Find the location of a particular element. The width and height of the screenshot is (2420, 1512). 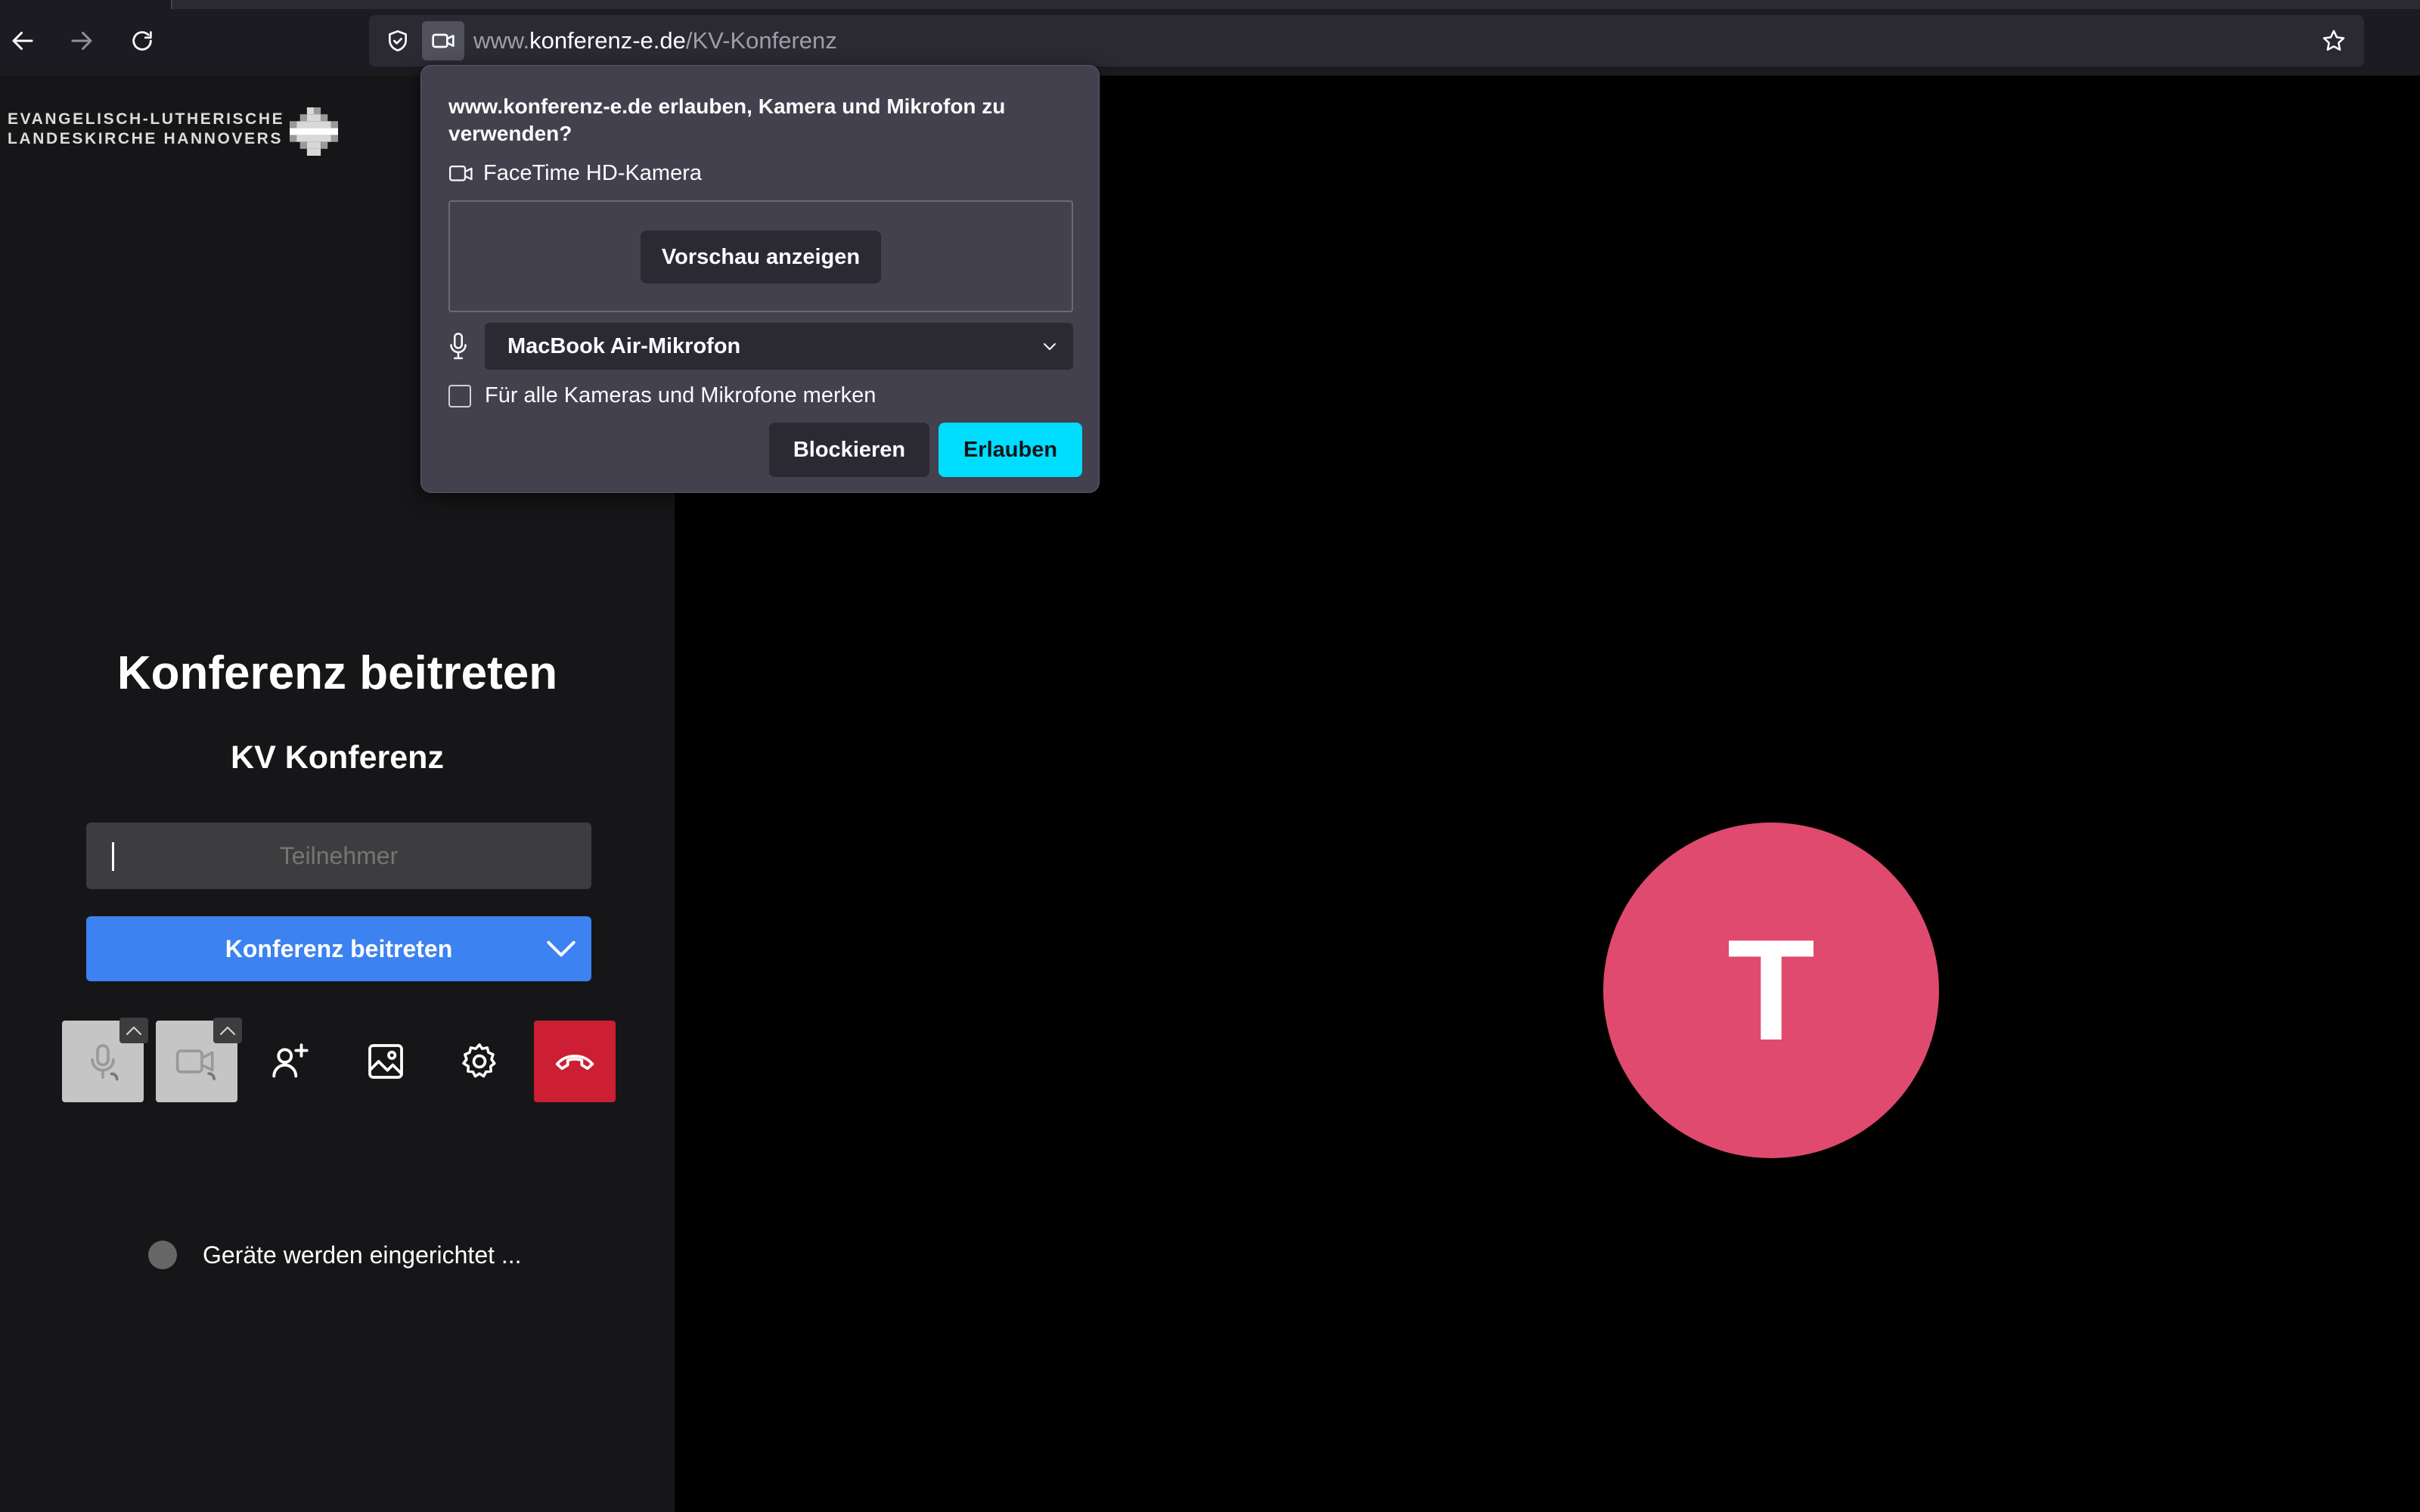

microphone-select-value: MacBook Air-Mikrofon is located at coordinates (624, 346).